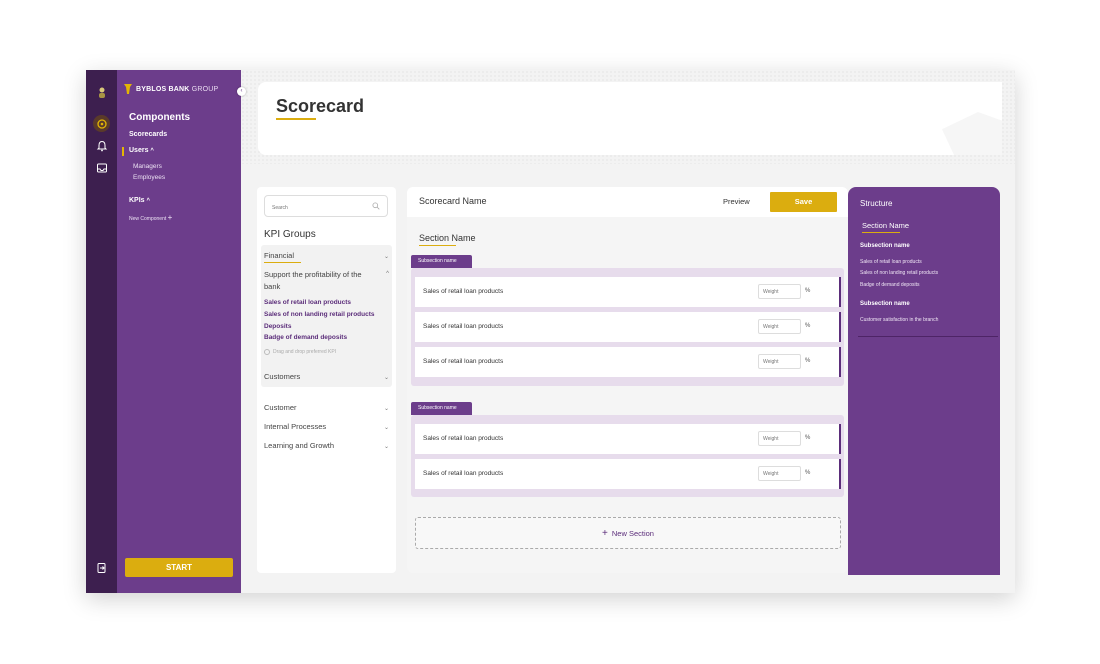 The width and height of the screenshot is (1100, 664). Describe the element at coordinates (315, 208) in the screenshot. I see `search-input` at that location.